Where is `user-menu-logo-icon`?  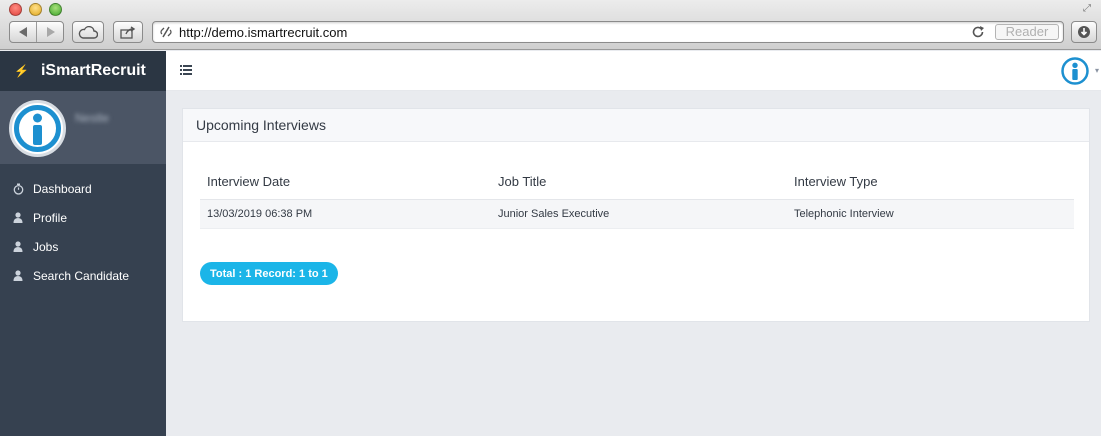 user-menu-logo-icon is located at coordinates (1075, 71).